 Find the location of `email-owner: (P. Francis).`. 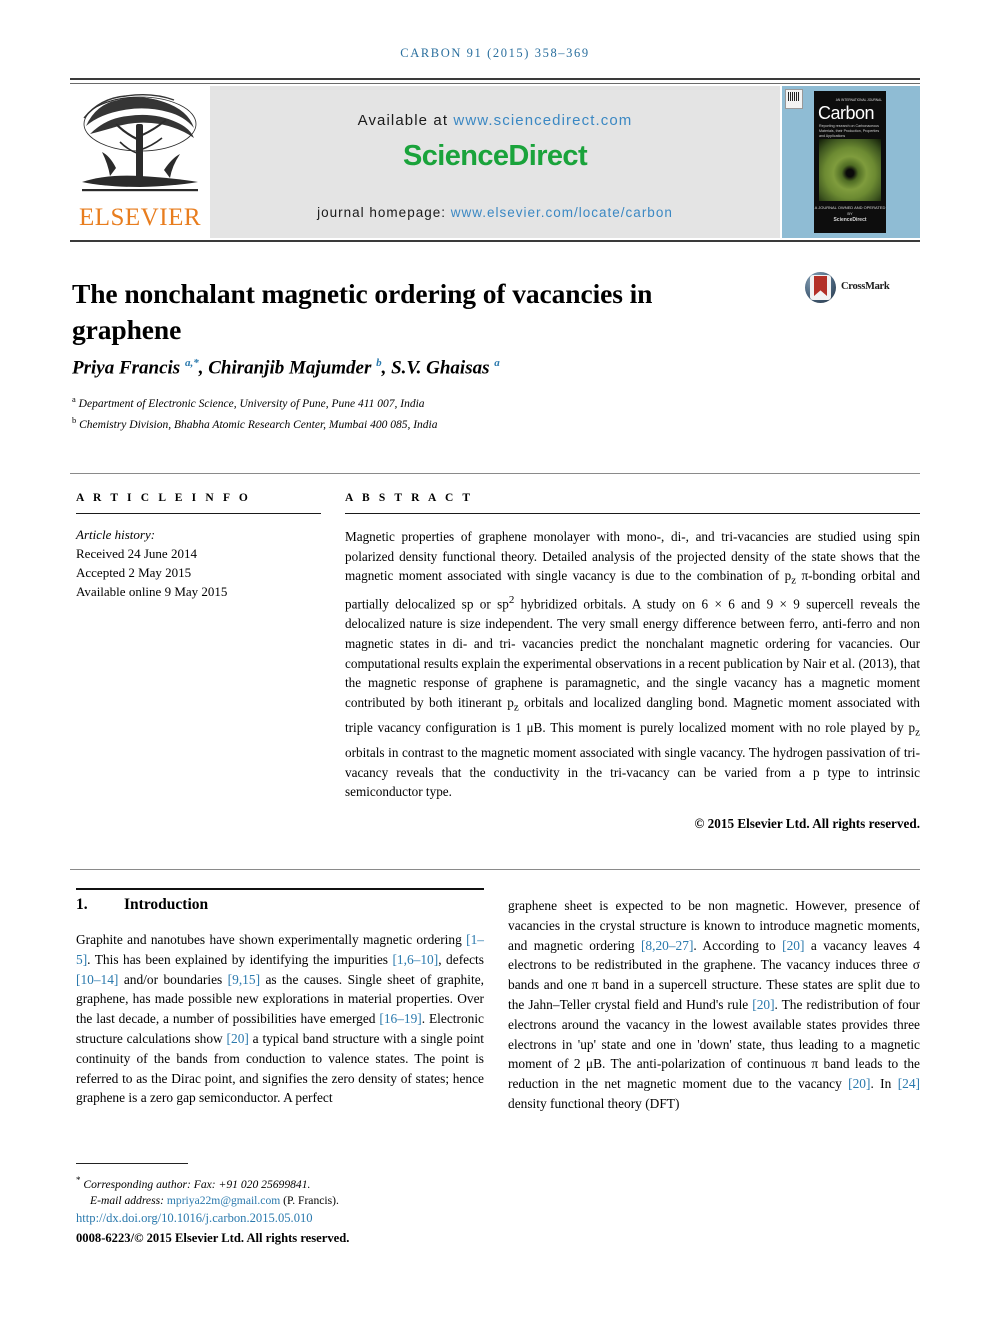

email-owner: (P. Francis). is located at coordinates (311, 1201).